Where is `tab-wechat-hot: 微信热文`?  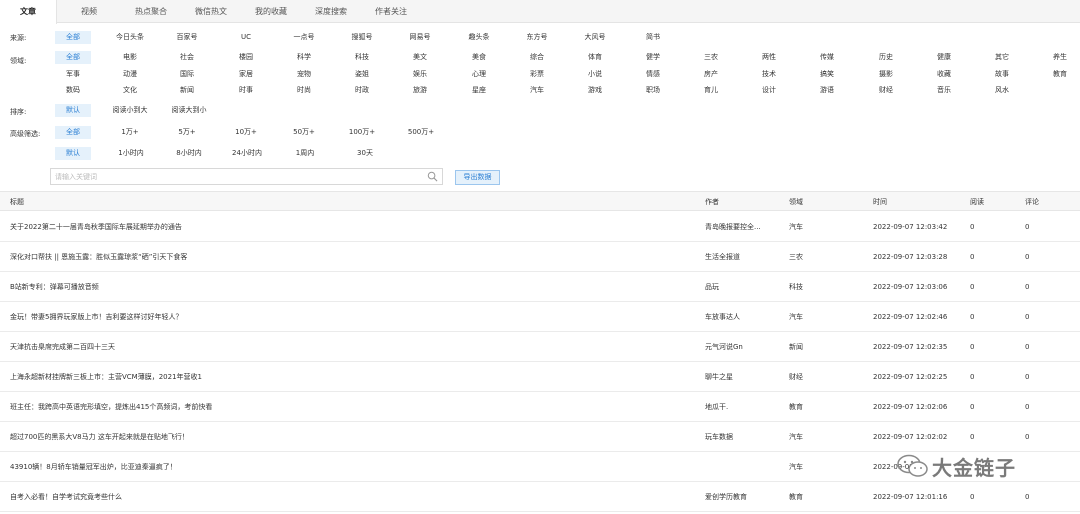 tab-wechat-hot: 微信热文 is located at coordinates (211, 11).